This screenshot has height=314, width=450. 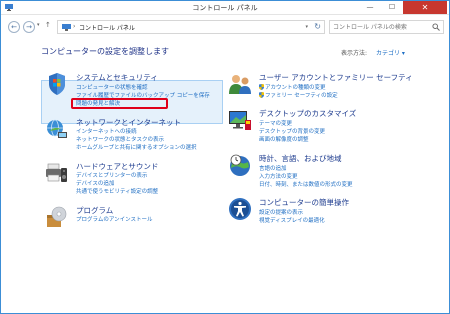 I want to click on category-title: デスクトップのカスタマイズ, so click(x=307, y=113).